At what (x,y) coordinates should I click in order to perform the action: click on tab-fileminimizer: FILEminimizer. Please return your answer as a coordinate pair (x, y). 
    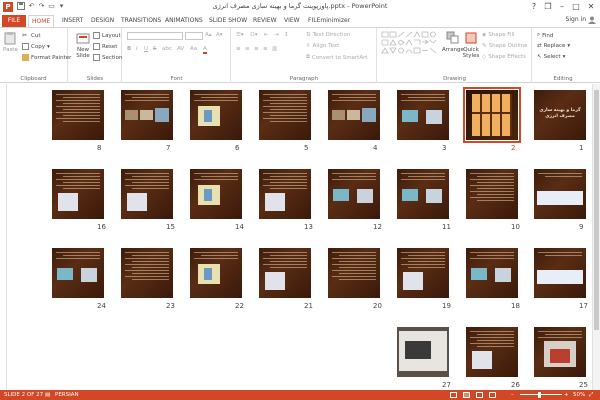
    Looking at the image, I should click on (329, 21).